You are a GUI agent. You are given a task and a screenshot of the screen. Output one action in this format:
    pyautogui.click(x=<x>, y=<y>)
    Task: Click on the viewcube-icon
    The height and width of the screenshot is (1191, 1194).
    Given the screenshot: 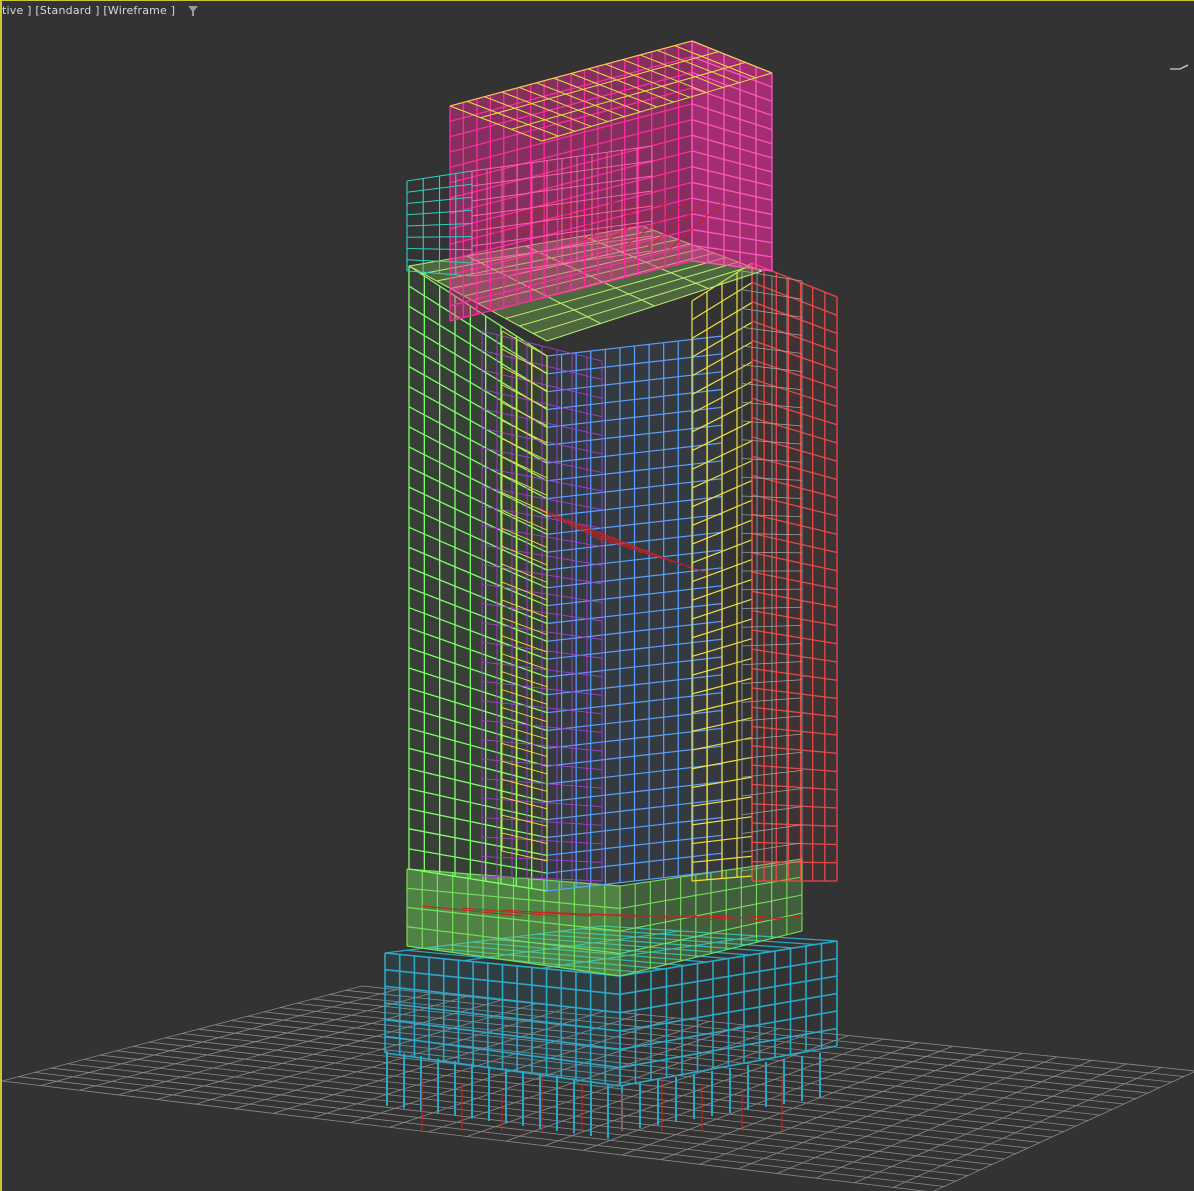 What is the action you would take?
    pyautogui.click(x=1180, y=68)
    